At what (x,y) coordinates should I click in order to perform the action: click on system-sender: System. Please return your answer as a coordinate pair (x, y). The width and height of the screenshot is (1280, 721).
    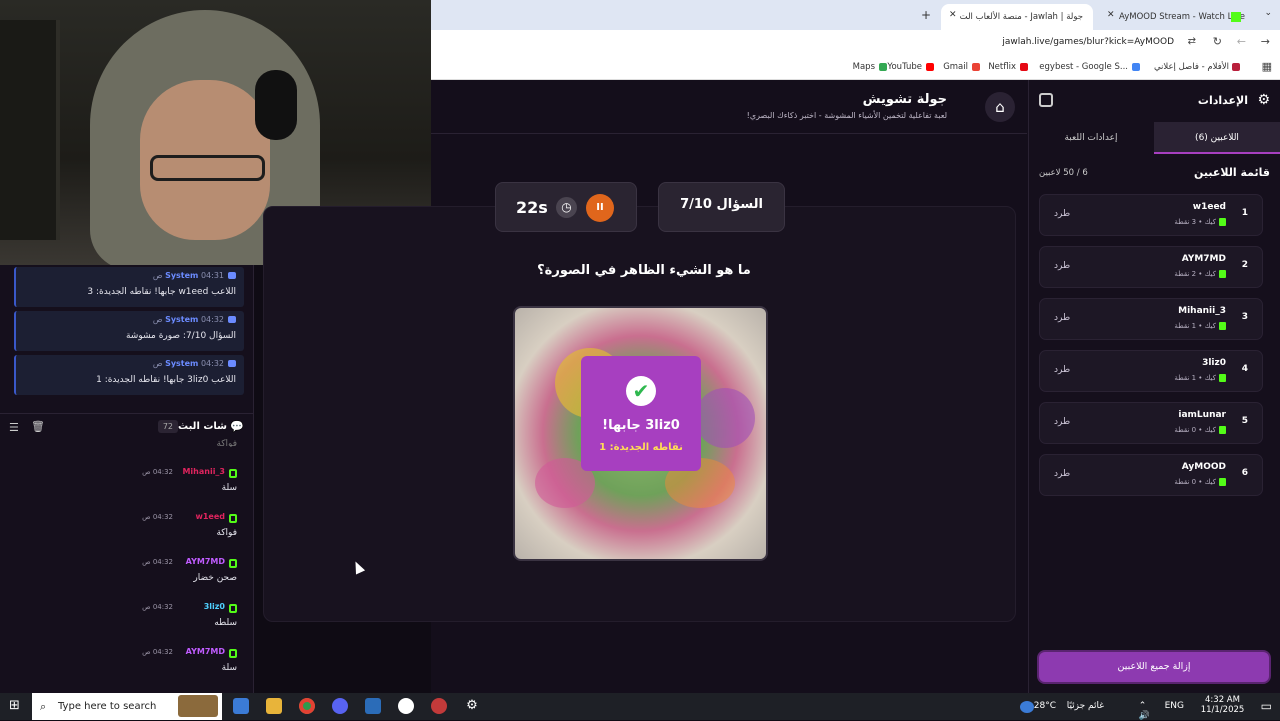
    Looking at the image, I should click on (182, 275).